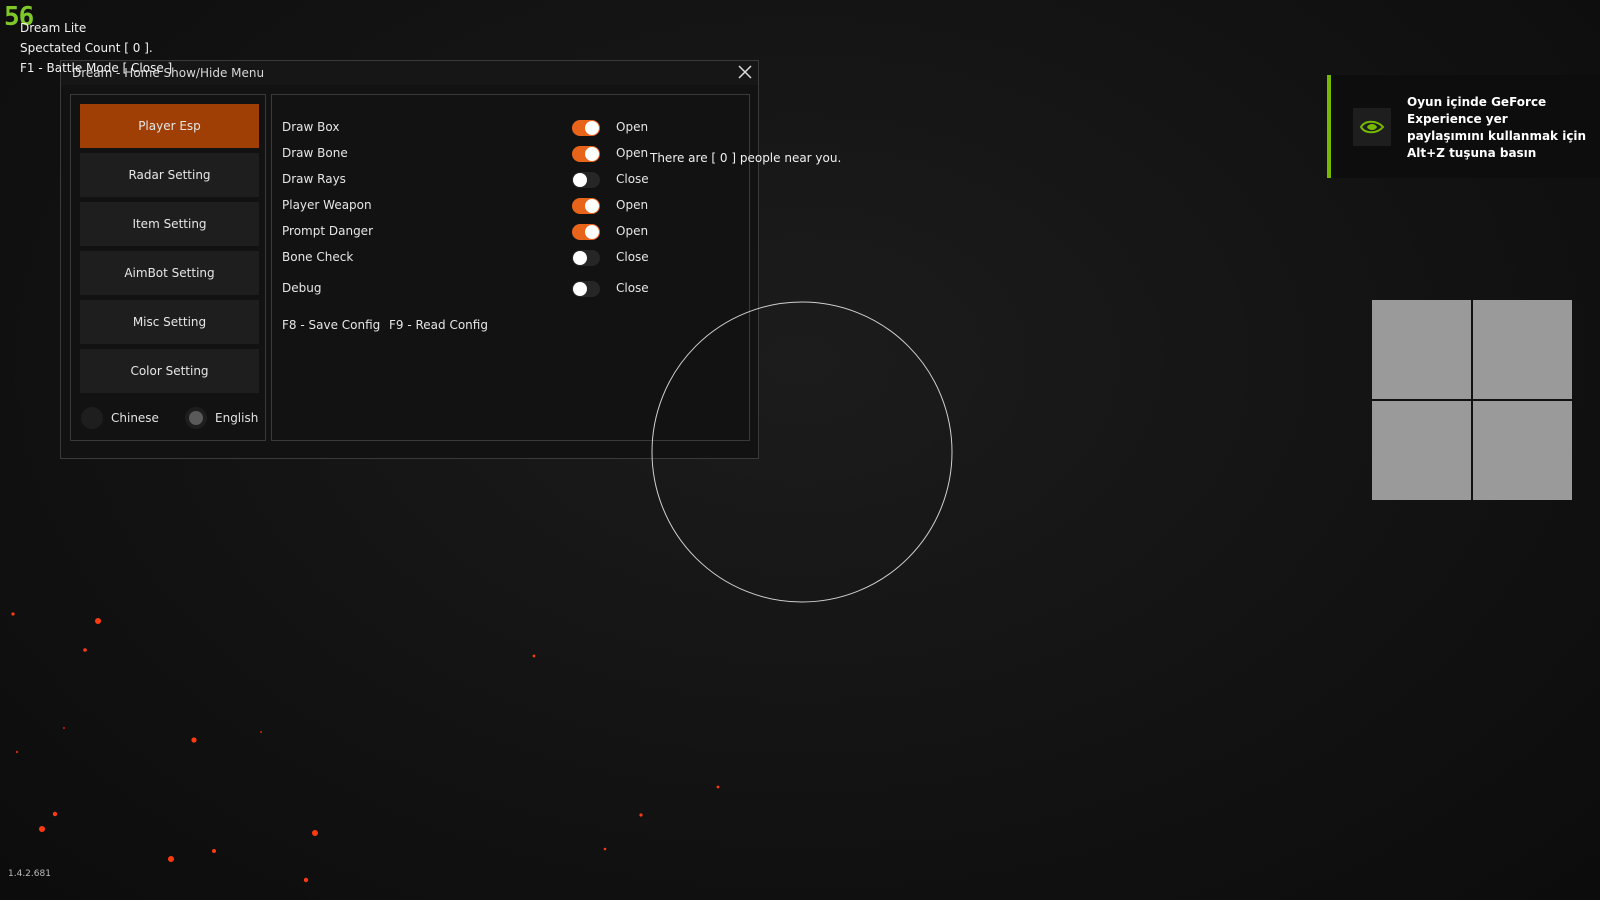 The height and width of the screenshot is (900, 1600). What do you see at coordinates (1372, 127) in the screenshot?
I see `nvidia-icon` at bounding box center [1372, 127].